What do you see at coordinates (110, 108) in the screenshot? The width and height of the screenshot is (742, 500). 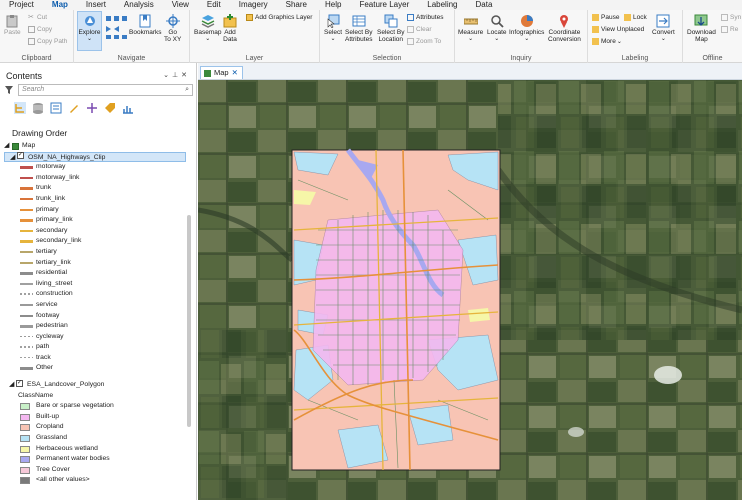 I see `labeling-icon` at bounding box center [110, 108].